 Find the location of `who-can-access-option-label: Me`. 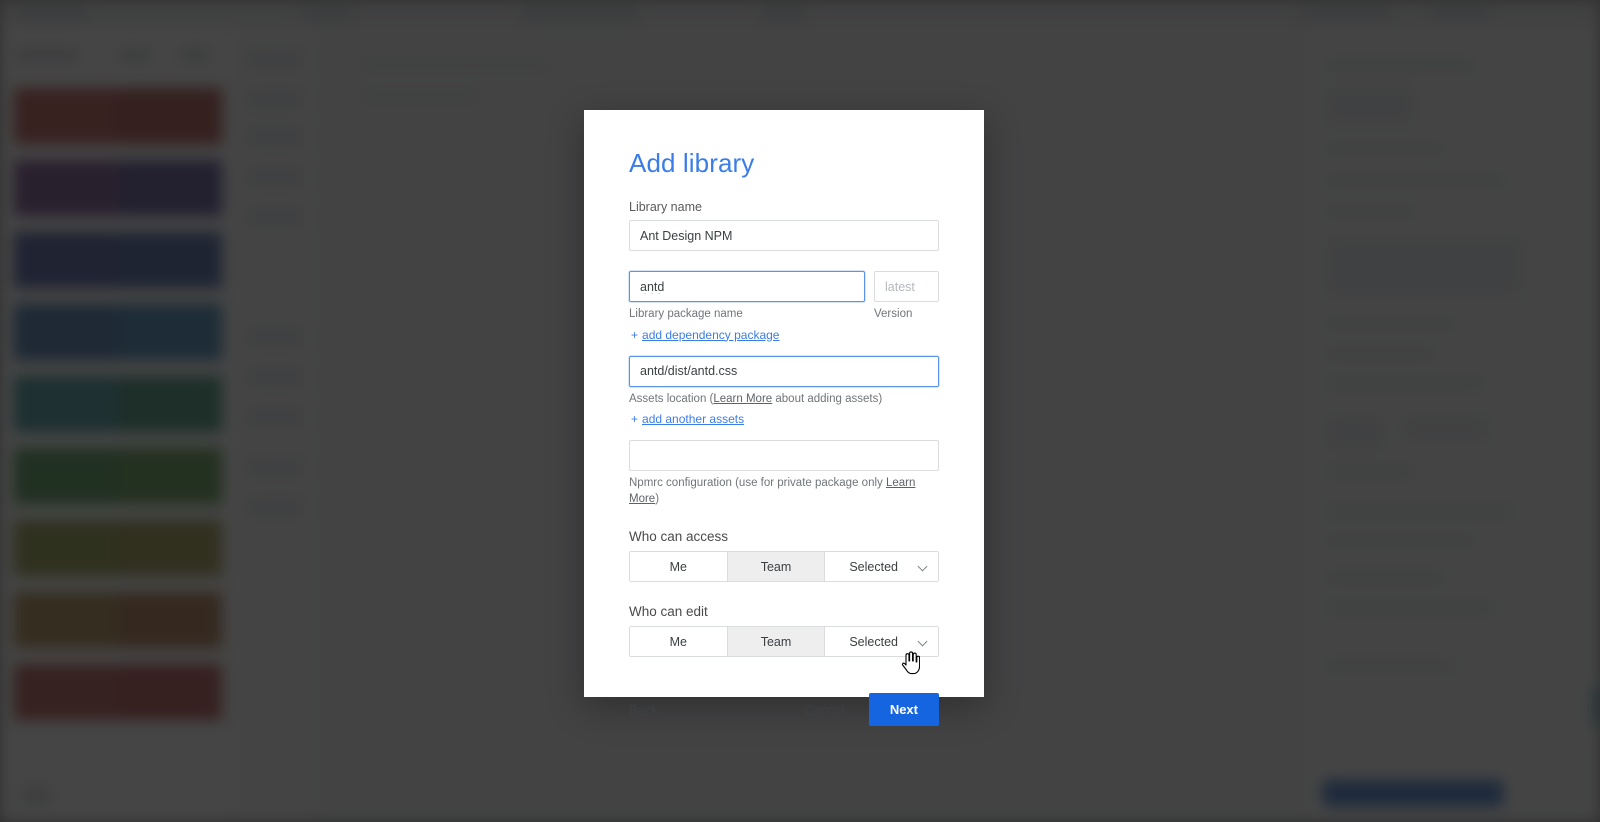

who-can-access-option-label: Me is located at coordinates (678, 566).